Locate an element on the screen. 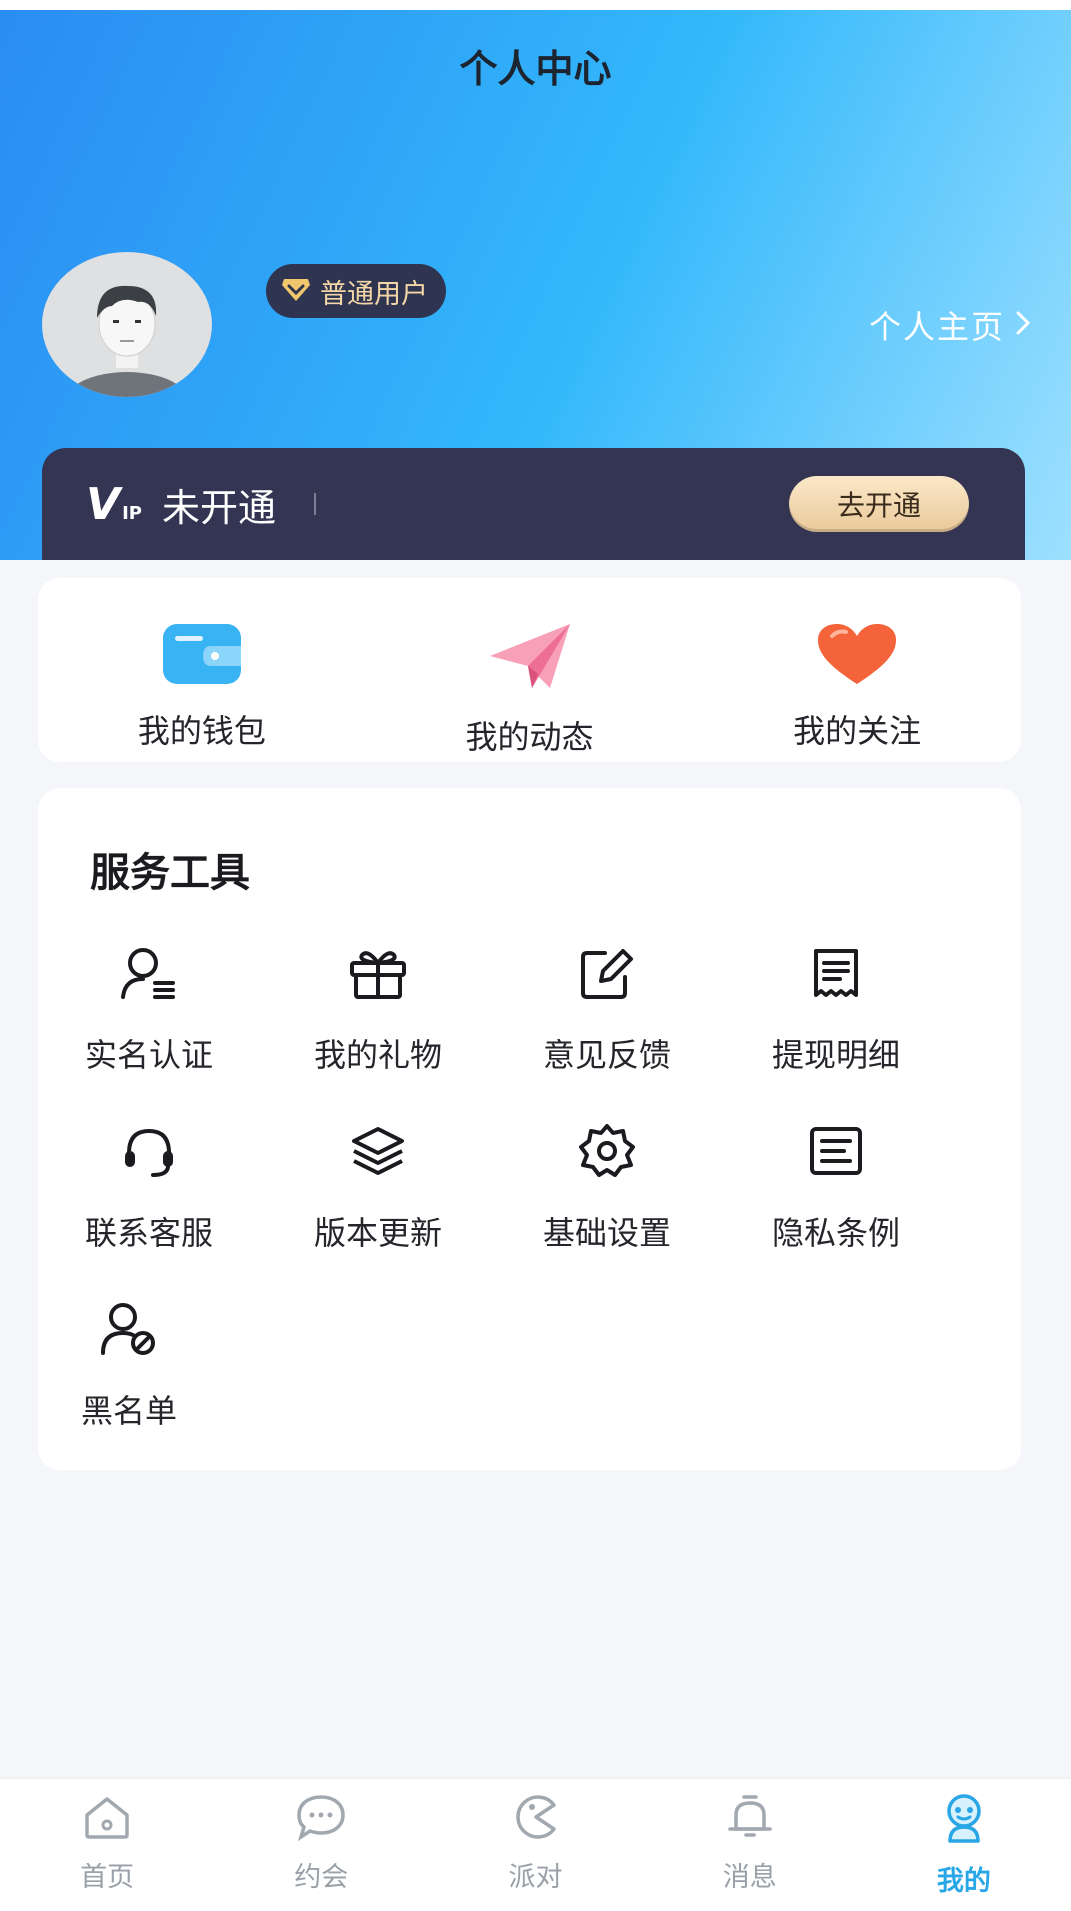 The height and width of the screenshot is (1911, 1071). tool-feedback: 意见反馈 is located at coordinates (646, 1027).